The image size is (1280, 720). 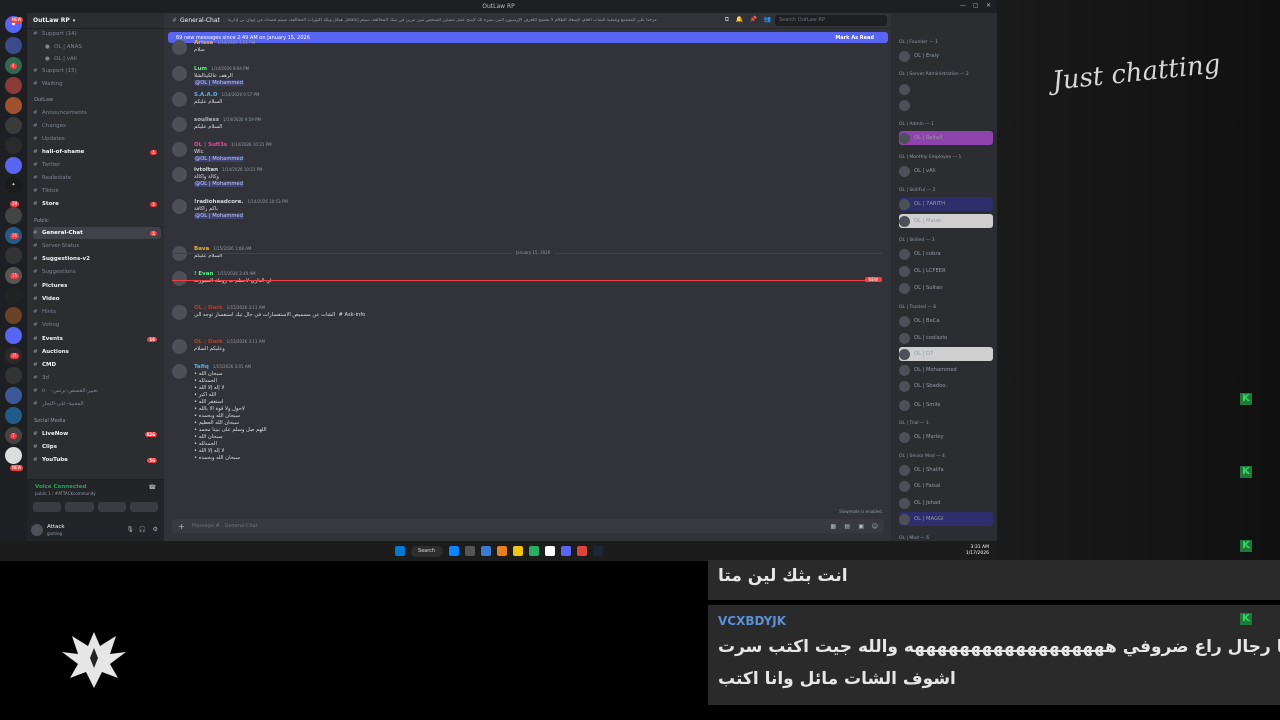 What do you see at coordinates (97, 126) in the screenshot?
I see `channel-item: # Changes` at bounding box center [97, 126].